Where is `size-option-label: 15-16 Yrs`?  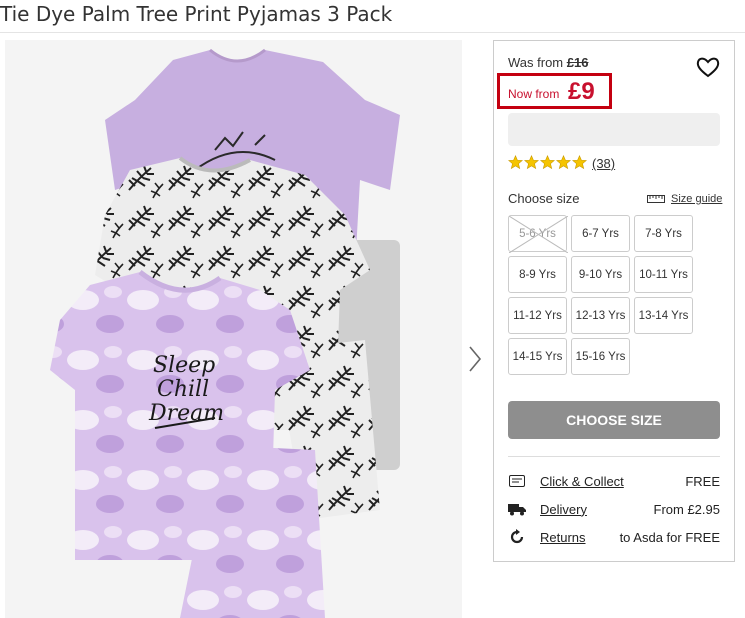 size-option-label: 15-16 Yrs is located at coordinates (600, 356).